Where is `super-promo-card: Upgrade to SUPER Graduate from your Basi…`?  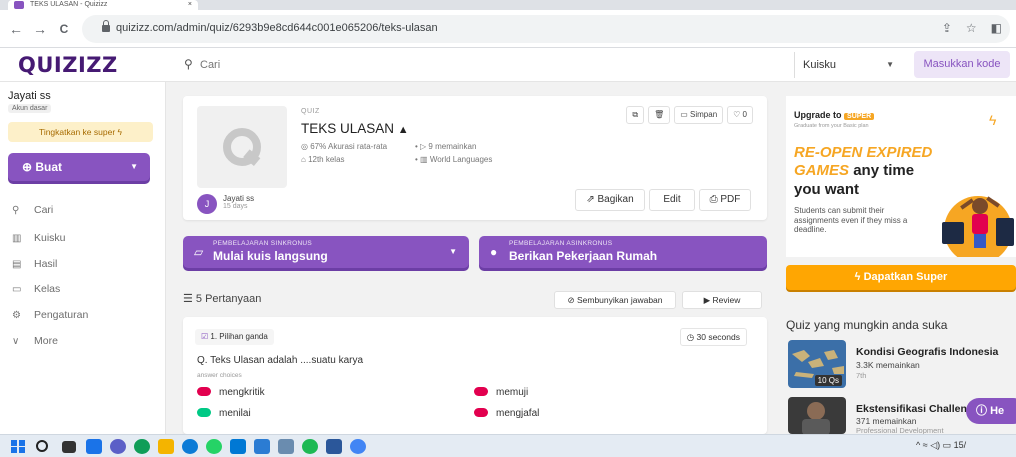
super-promo-card: Upgrade to SUPER Graduate from your Basi… is located at coordinates (901, 176).